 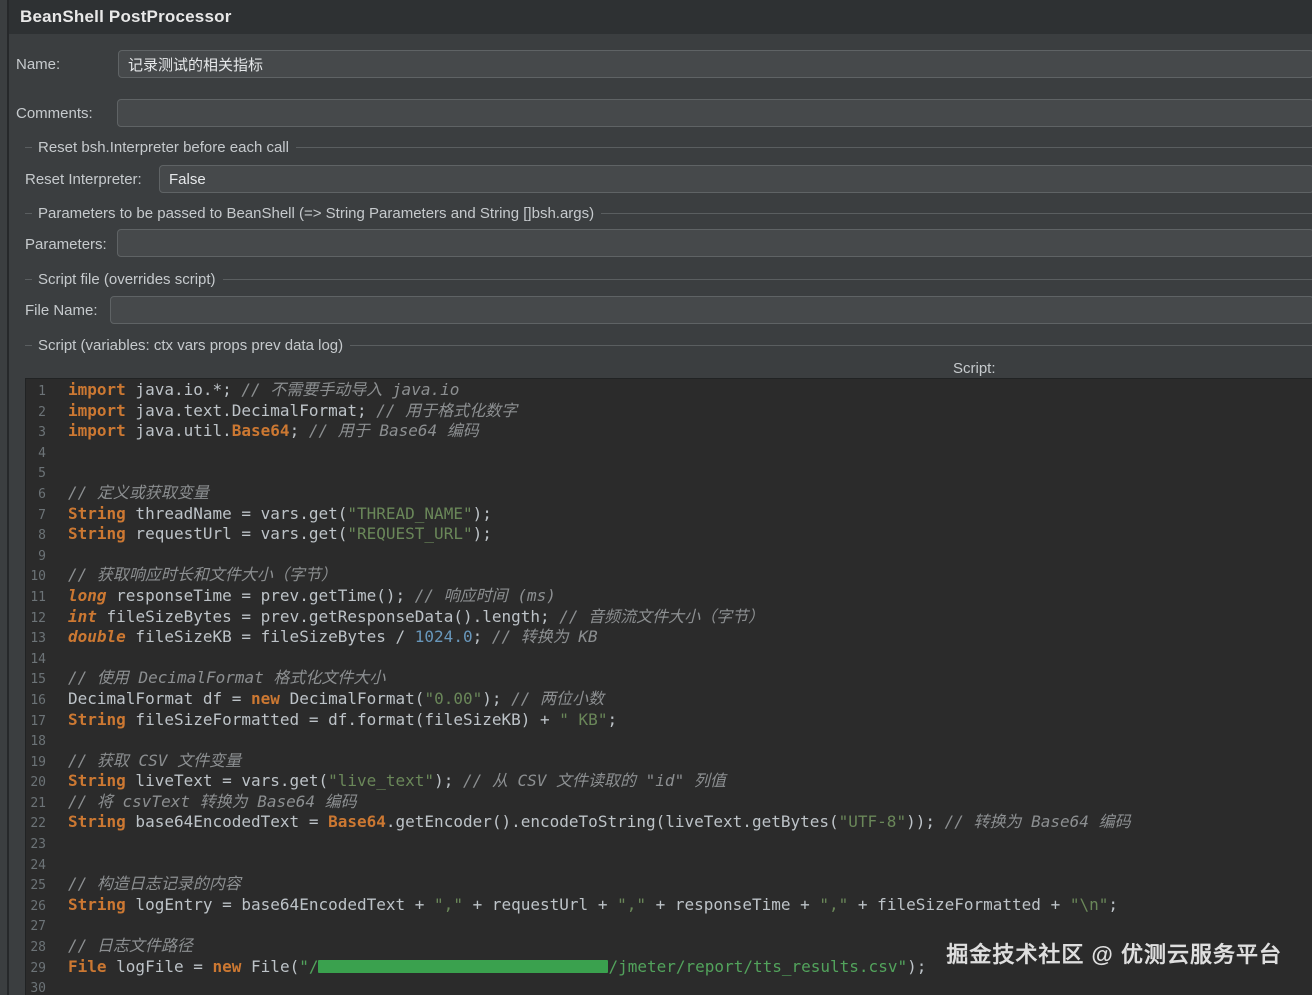 I want to click on line-number: 29, so click(x=38, y=968).